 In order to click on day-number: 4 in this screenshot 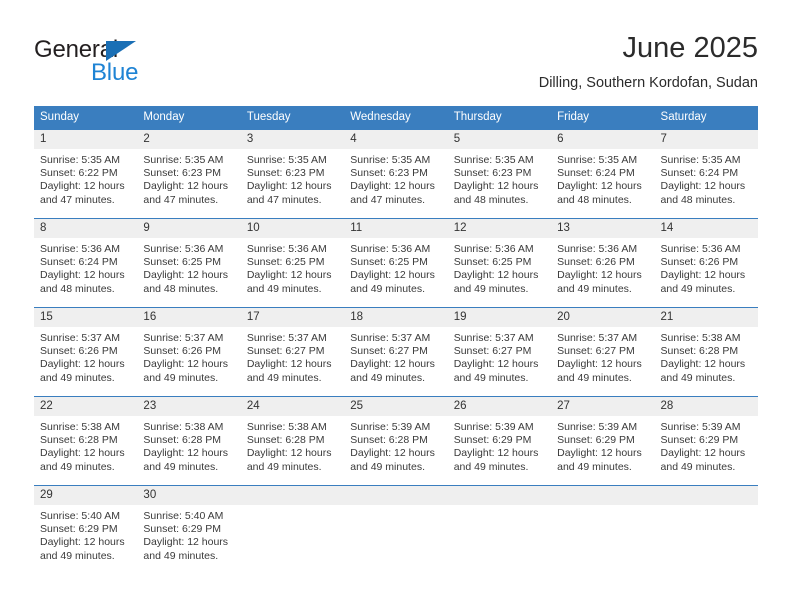, I will do `click(396, 139)`.